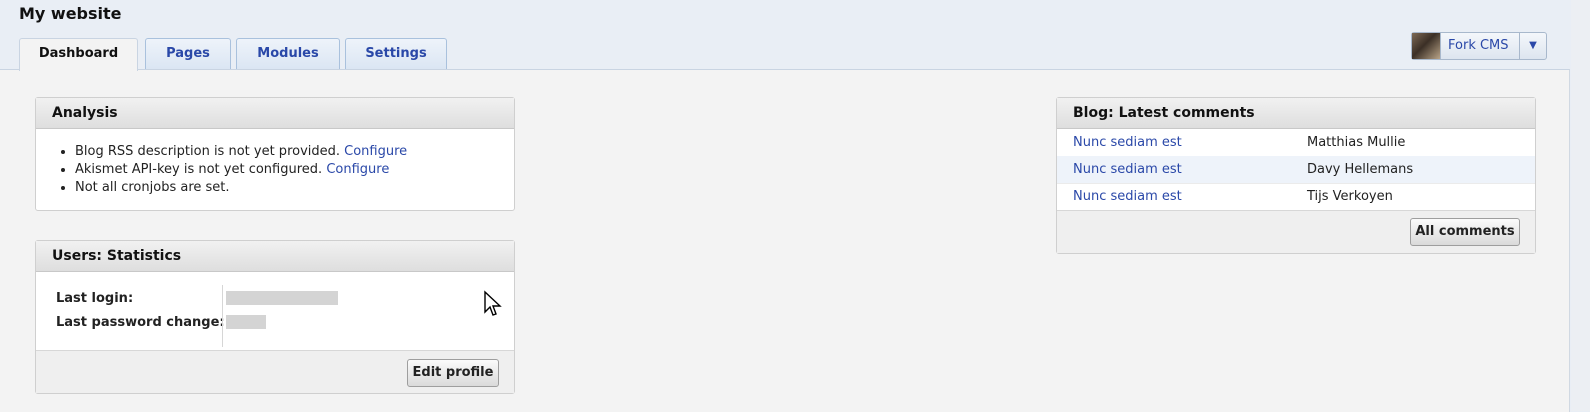  I want to click on tab-modules: Modules, so click(288, 53).